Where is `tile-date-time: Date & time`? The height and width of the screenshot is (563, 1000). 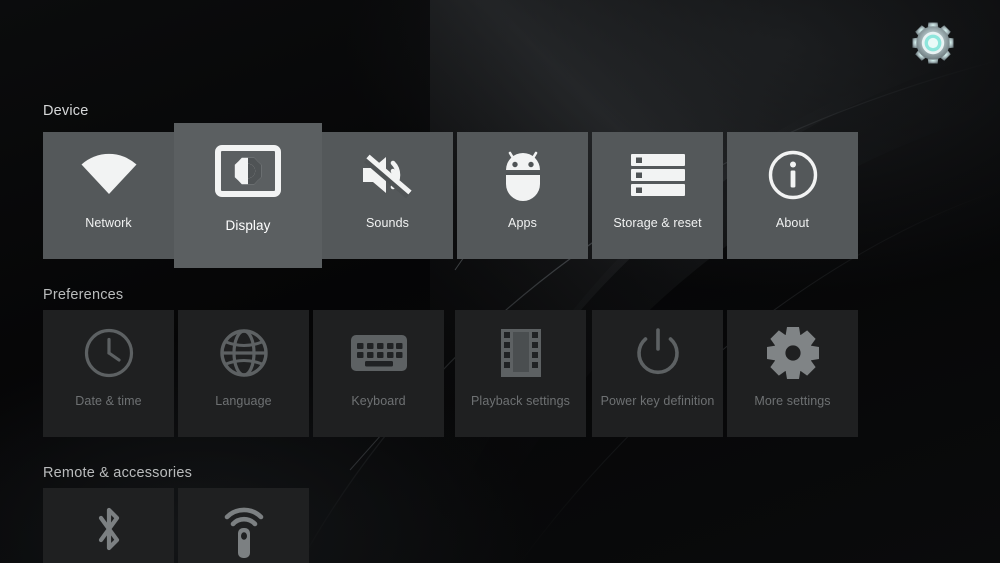 tile-date-time: Date & time is located at coordinates (108, 373).